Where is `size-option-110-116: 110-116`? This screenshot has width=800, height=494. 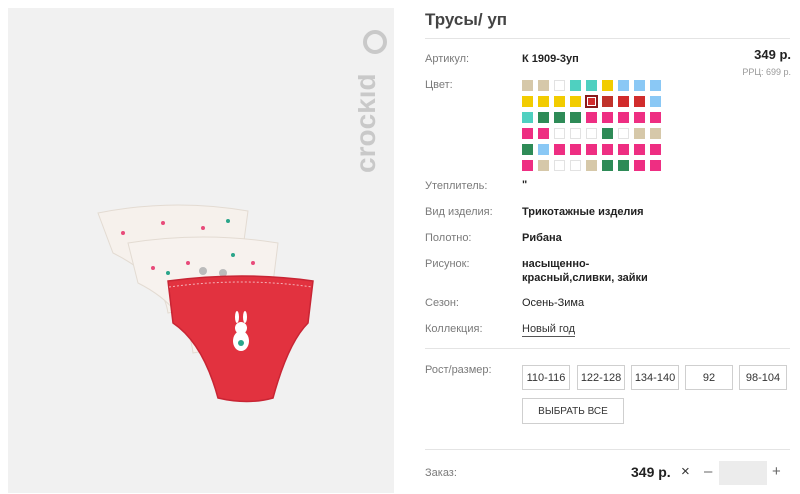
size-option-110-116: 110-116 is located at coordinates (546, 377).